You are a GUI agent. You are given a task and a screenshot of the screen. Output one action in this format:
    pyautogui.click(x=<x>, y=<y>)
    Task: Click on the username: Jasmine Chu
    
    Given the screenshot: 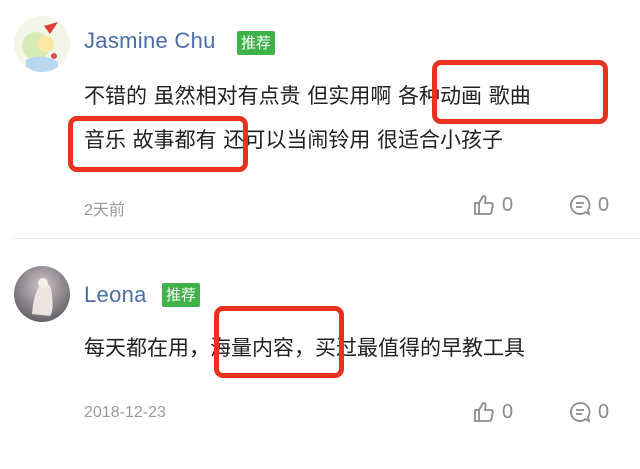 What is the action you would take?
    pyautogui.click(x=150, y=41)
    